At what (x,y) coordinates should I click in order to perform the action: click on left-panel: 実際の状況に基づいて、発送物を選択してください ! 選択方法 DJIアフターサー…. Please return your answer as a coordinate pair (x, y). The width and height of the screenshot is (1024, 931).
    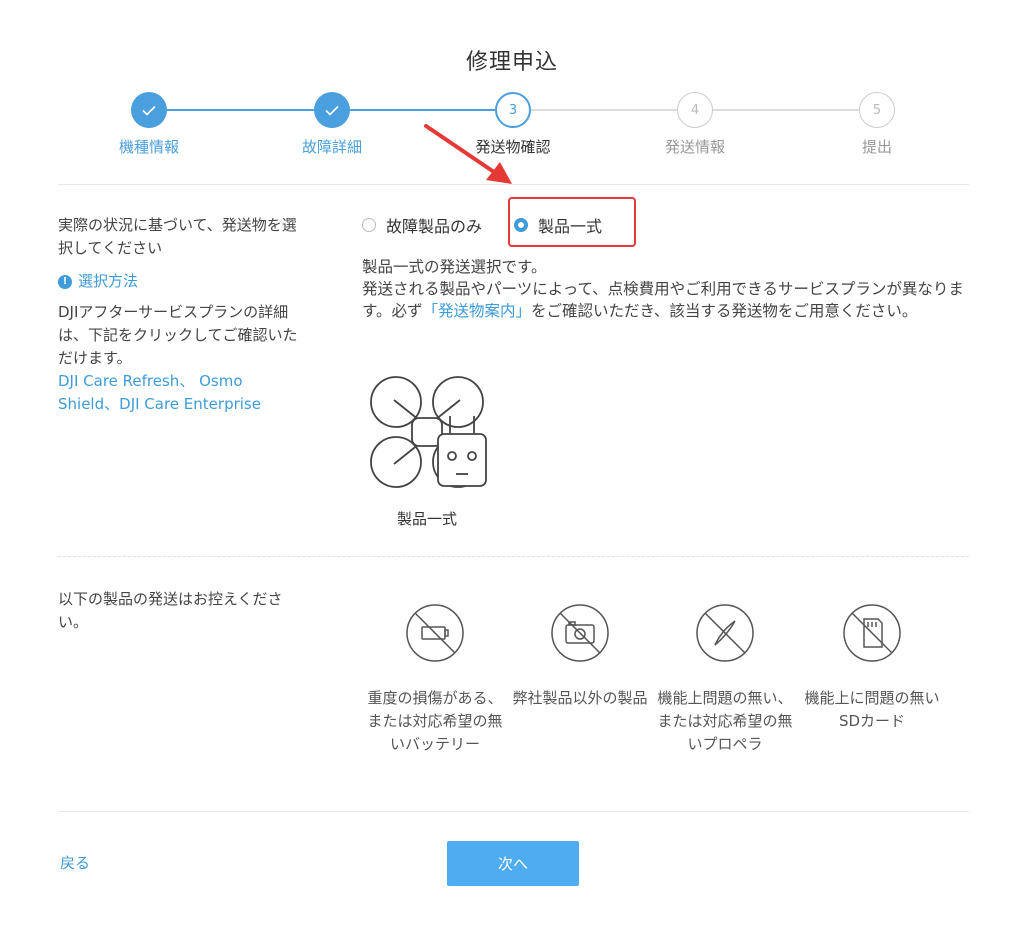
    Looking at the image, I should click on (178, 315).